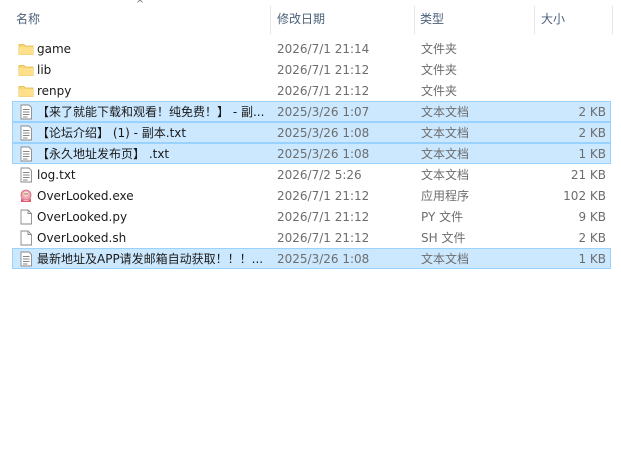  I want to click on app-icon, so click(26, 196).